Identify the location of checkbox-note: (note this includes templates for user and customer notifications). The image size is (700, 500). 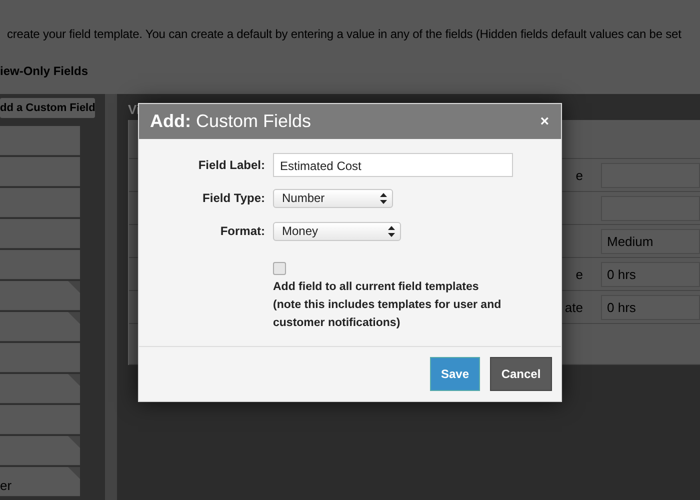
(387, 314).